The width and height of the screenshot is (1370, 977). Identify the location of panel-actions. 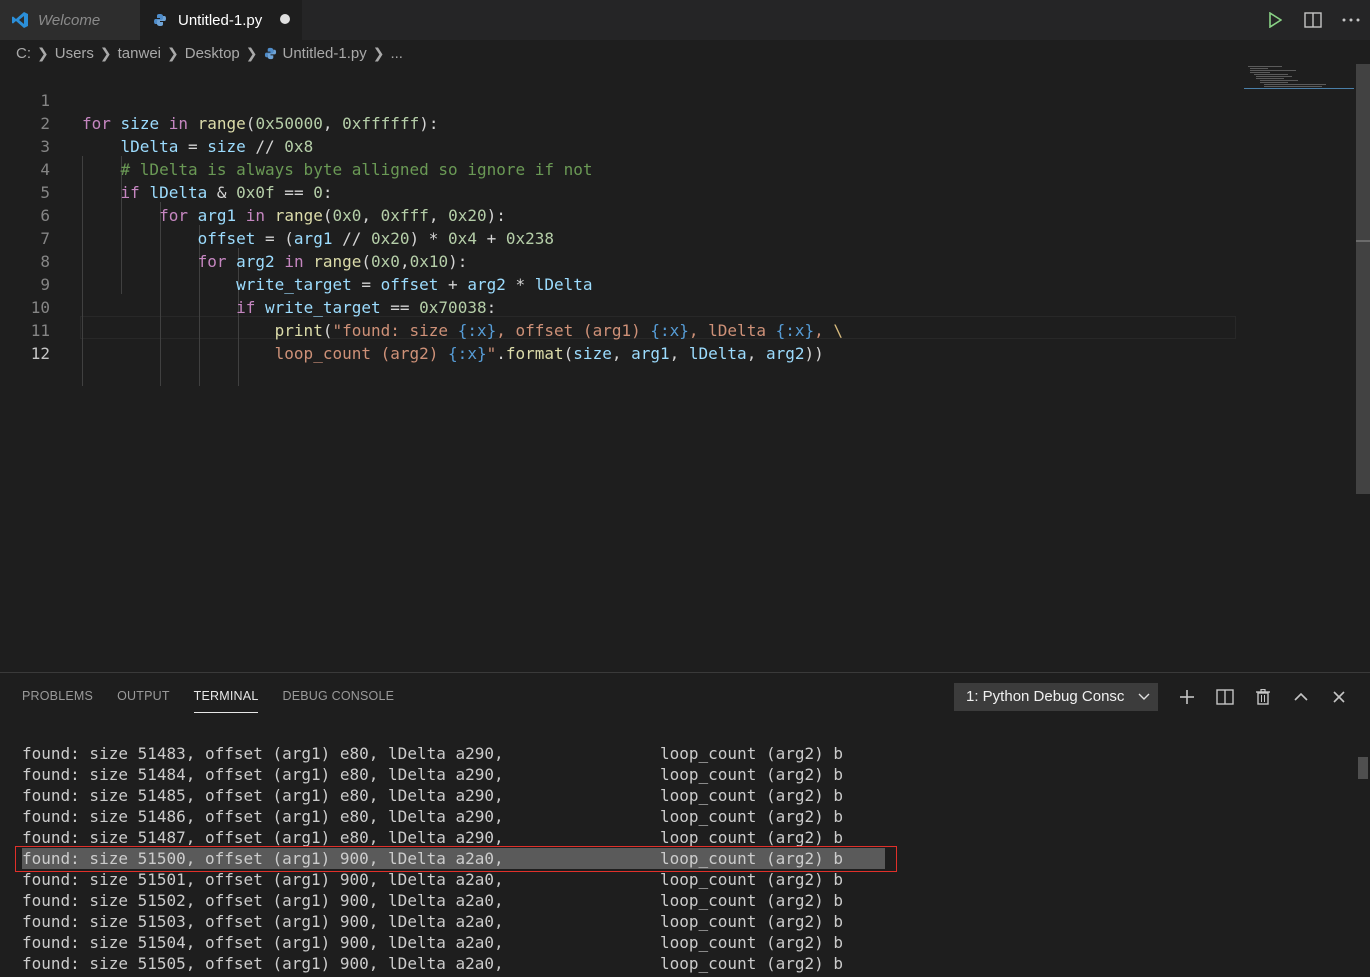
(1263, 697).